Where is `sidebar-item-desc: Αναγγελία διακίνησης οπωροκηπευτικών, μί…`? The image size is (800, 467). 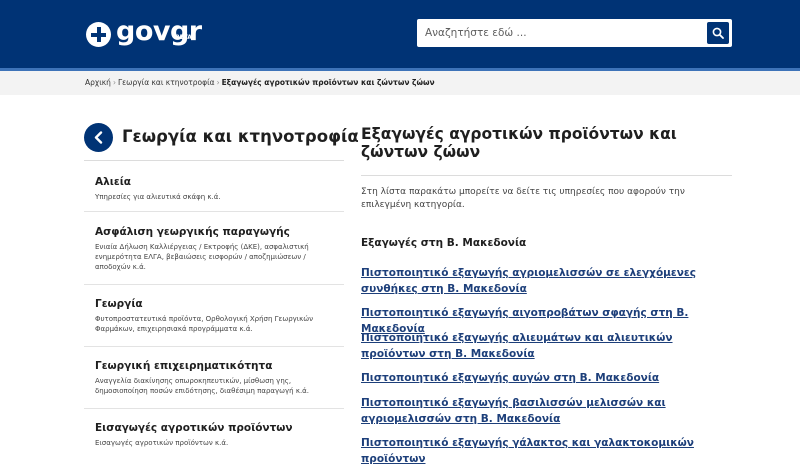 sidebar-item-desc: Αναγγελία διακίνησης οπωροκηπευτικών, μί… is located at coordinates (202, 386).